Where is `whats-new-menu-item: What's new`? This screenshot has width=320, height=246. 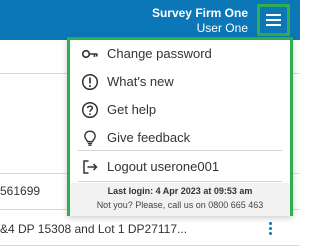 whats-new-menu-item: What's new is located at coordinates (180, 82).